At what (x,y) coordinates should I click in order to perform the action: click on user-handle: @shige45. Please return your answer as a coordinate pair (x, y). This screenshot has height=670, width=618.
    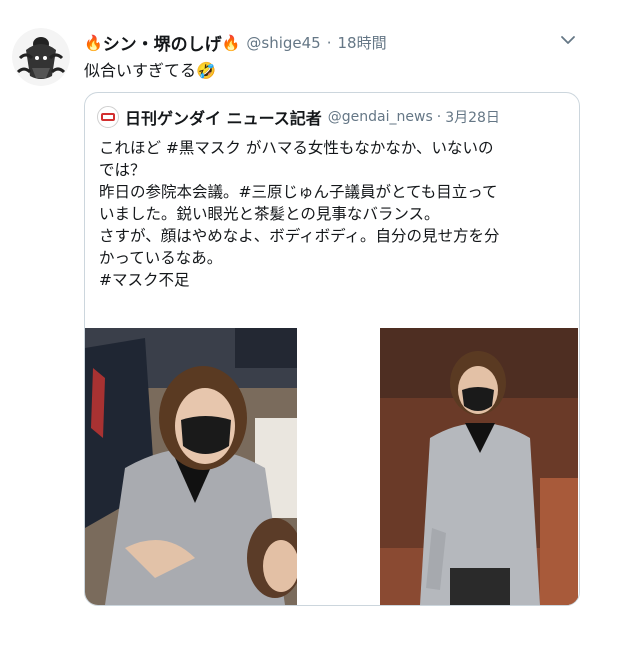
    Looking at the image, I should click on (283, 43).